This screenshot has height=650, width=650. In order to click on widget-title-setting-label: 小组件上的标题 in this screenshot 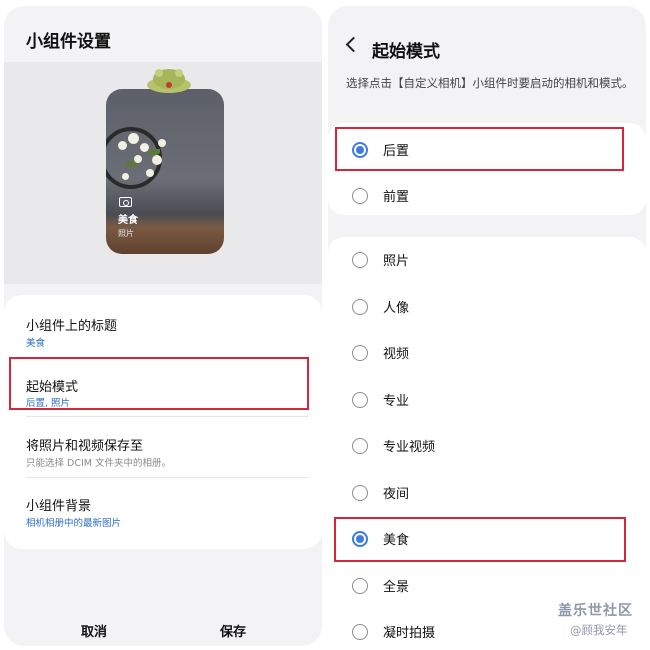, I will do `click(71, 324)`.